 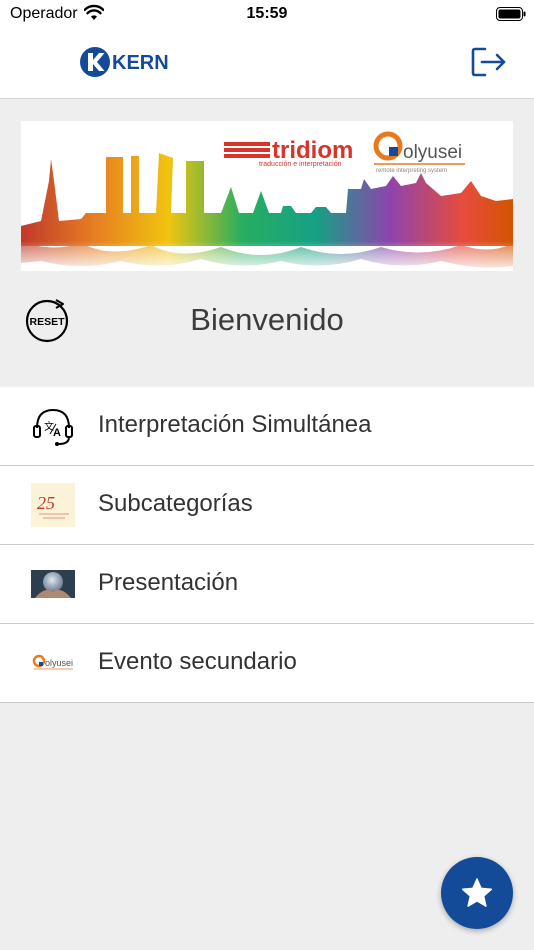 I want to click on menu-item-presentacion: Presentación, so click(x=267, y=584).